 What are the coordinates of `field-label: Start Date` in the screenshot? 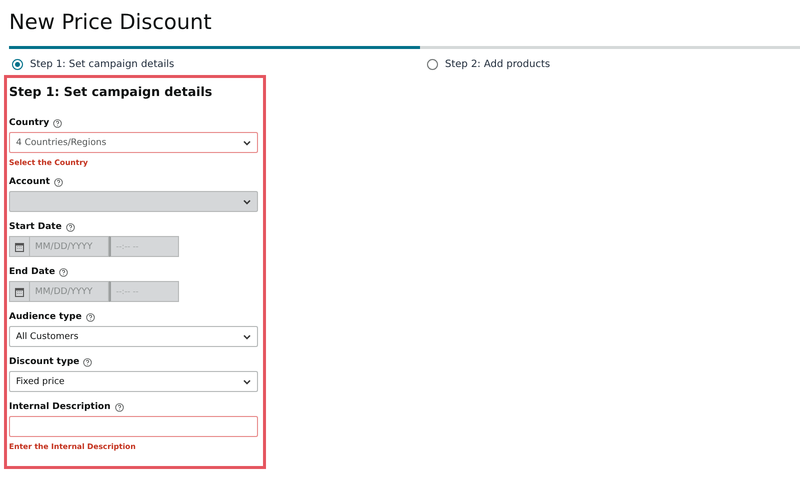 It's located at (35, 227).